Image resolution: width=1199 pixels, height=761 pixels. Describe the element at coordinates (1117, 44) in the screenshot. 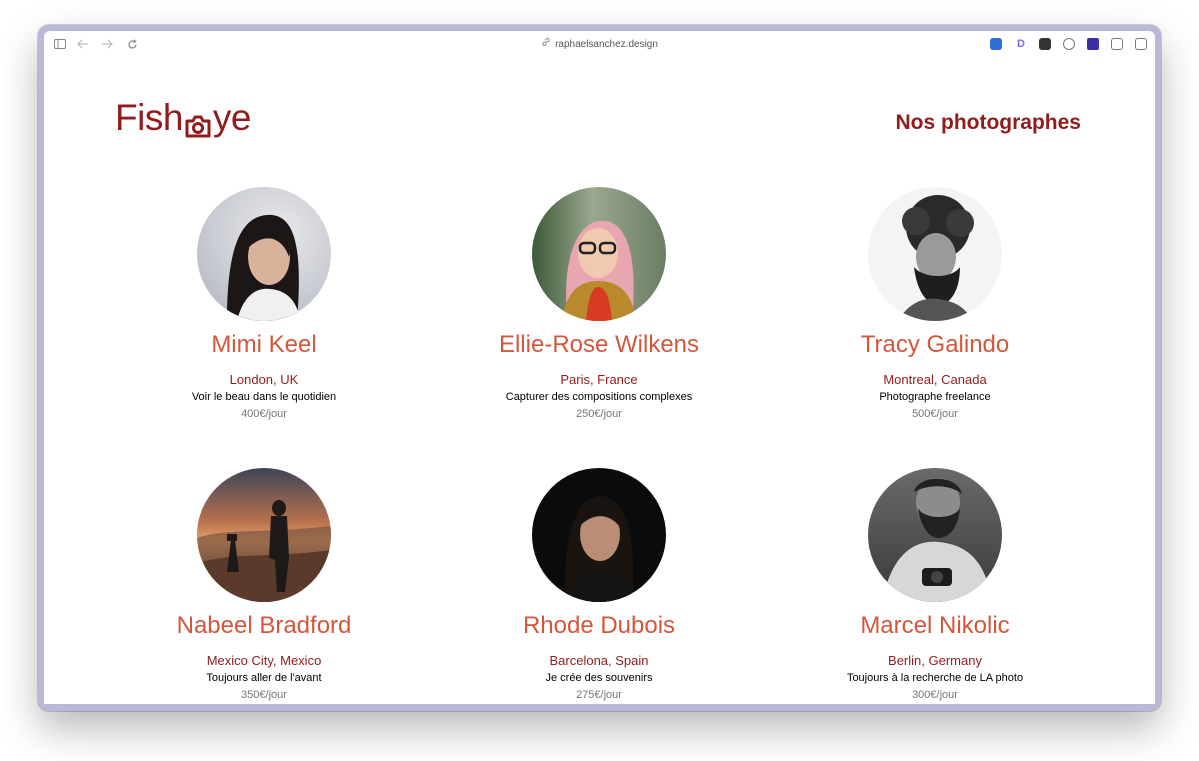

I see `reader-icon` at that location.